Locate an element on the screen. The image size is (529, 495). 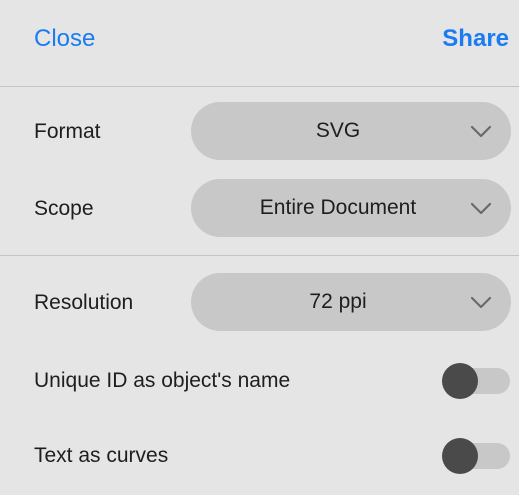
section-divider is located at coordinates (259, 255).